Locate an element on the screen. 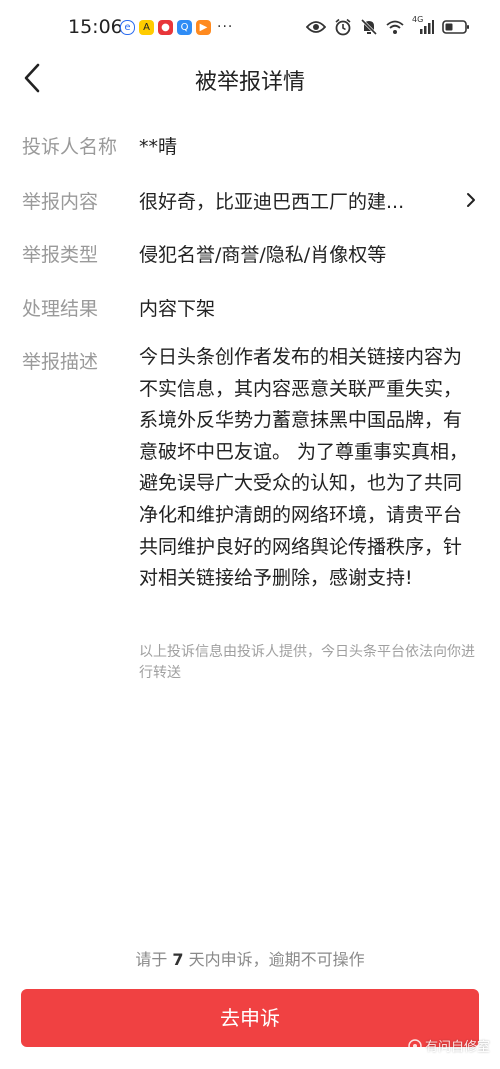 This screenshot has width=500, height=1069. appeal-hint-suffix: 天内申诉，逾期不可操作 is located at coordinates (276, 959).